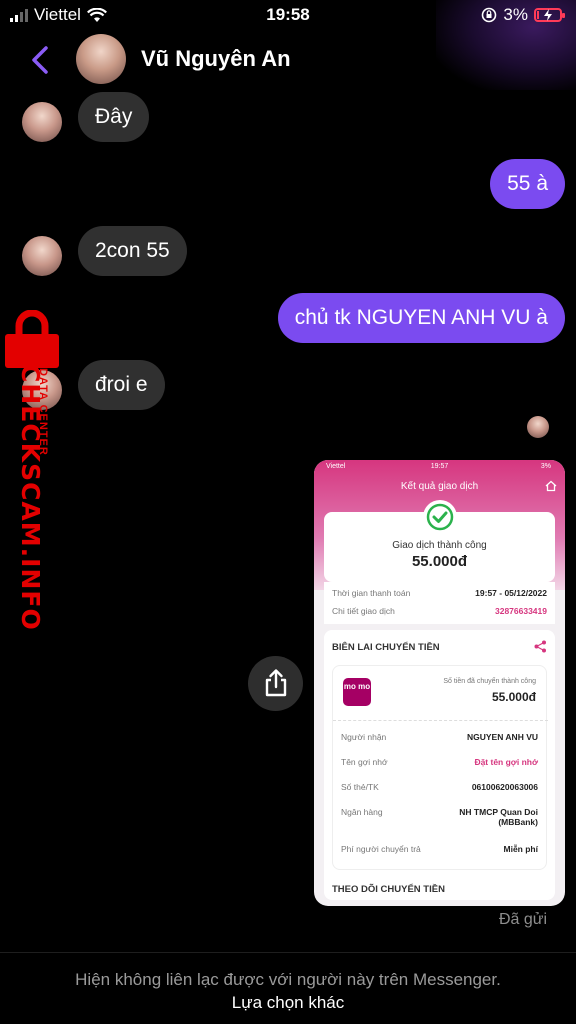 The width and height of the screenshot is (576, 1024). I want to click on receipt-detail-value: 32876633419, so click(520, 611).